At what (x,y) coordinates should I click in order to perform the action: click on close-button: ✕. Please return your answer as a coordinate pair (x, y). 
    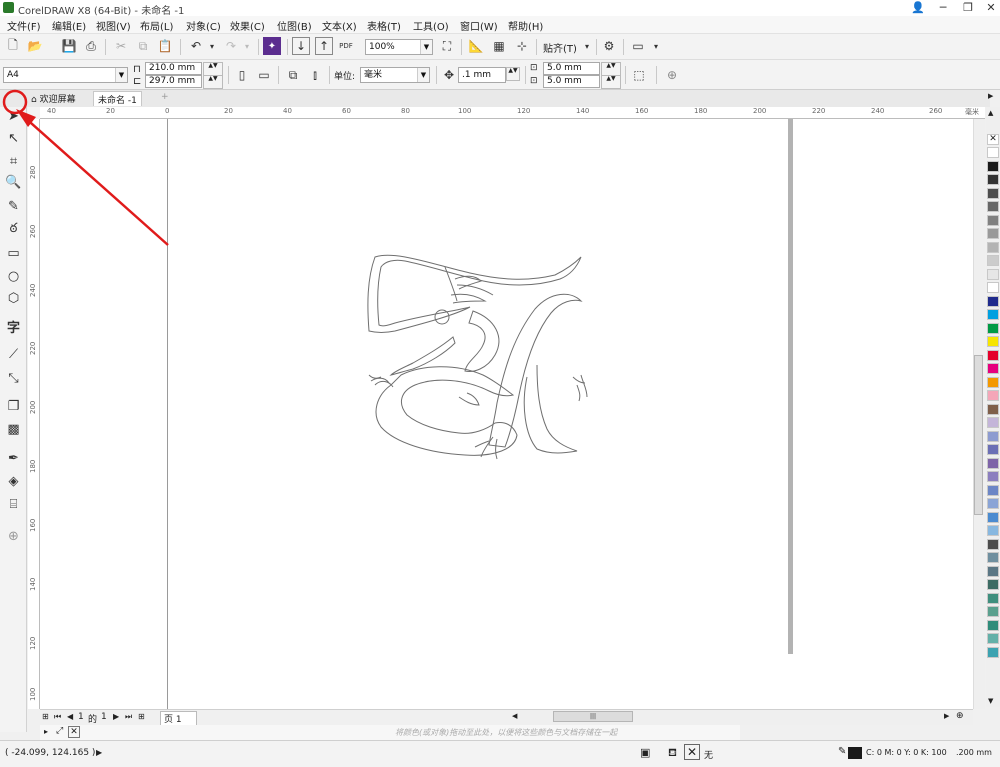
    Looking at the image, I should click on (989, 7).